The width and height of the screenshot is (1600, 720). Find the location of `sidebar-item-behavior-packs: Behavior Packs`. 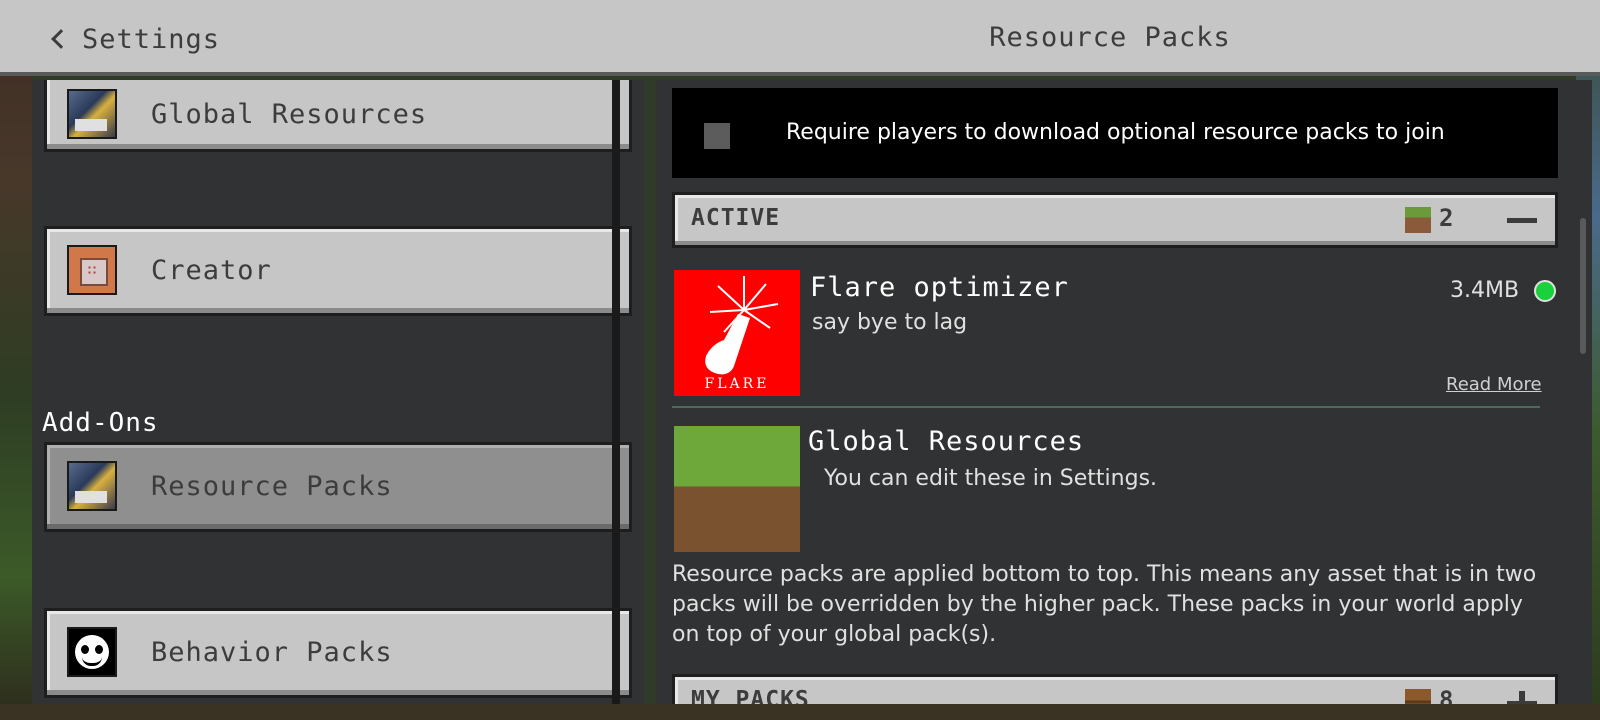

sidebar-item-behavior-packs: Behavior Packs is located at coordinates (338, 653).